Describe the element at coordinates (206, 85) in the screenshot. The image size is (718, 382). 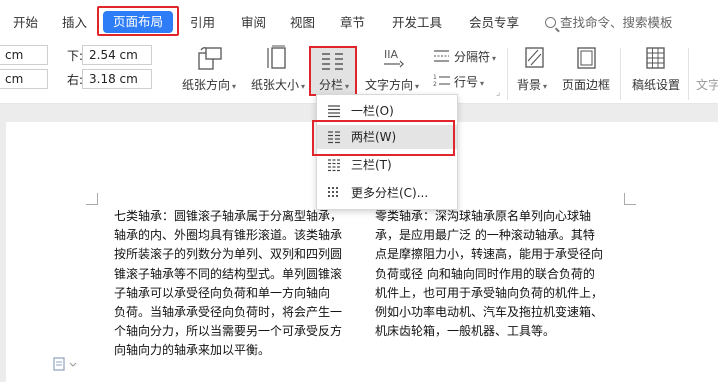
I see `orientation-label: 纸张方向` at that location.